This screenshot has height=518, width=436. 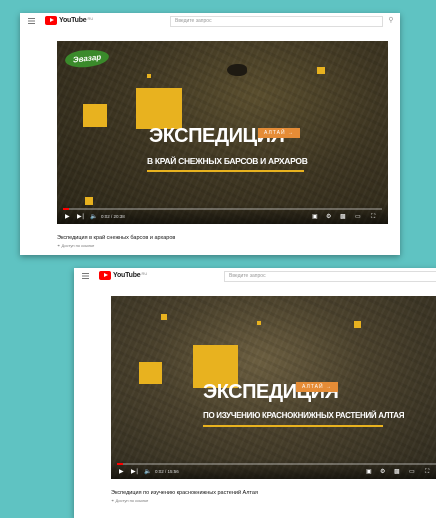 I want to click on top-bar: YouTube RU Введите запрос ⚲, so click(x=210, y=21).